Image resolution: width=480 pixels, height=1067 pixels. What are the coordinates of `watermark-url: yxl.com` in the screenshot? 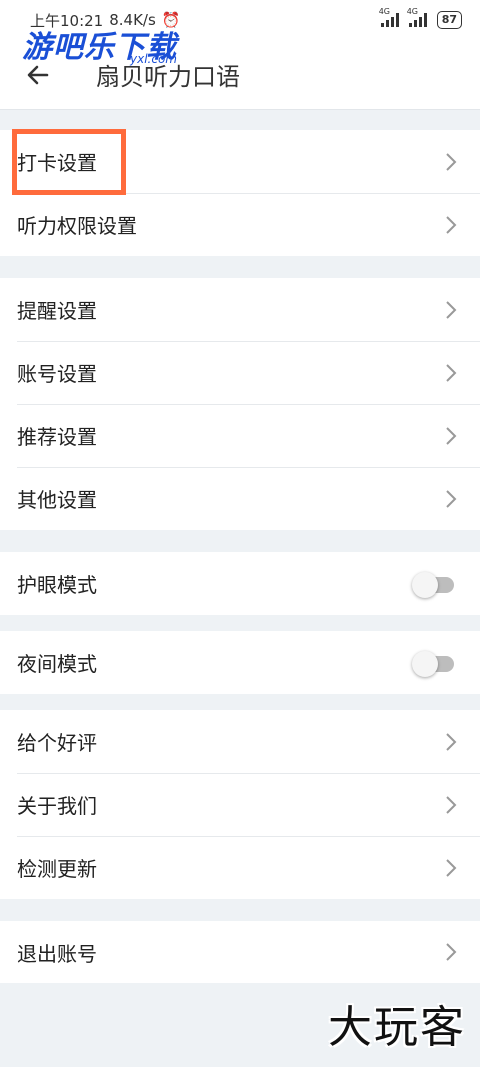 It's located at (153, 59).